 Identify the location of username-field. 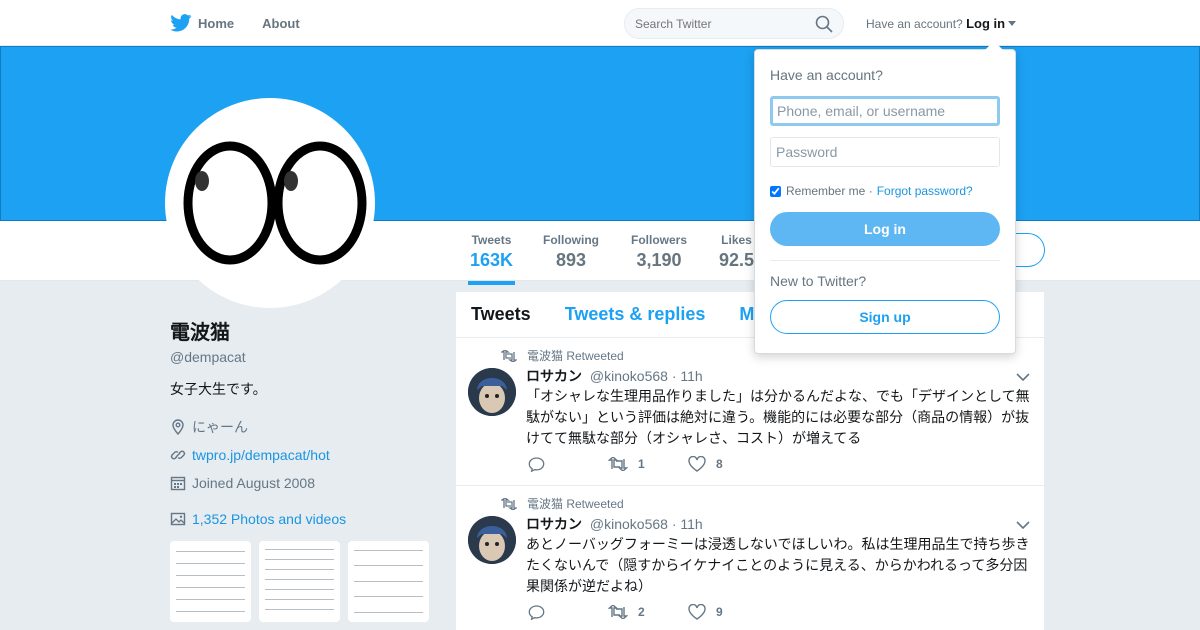
(885, 111).